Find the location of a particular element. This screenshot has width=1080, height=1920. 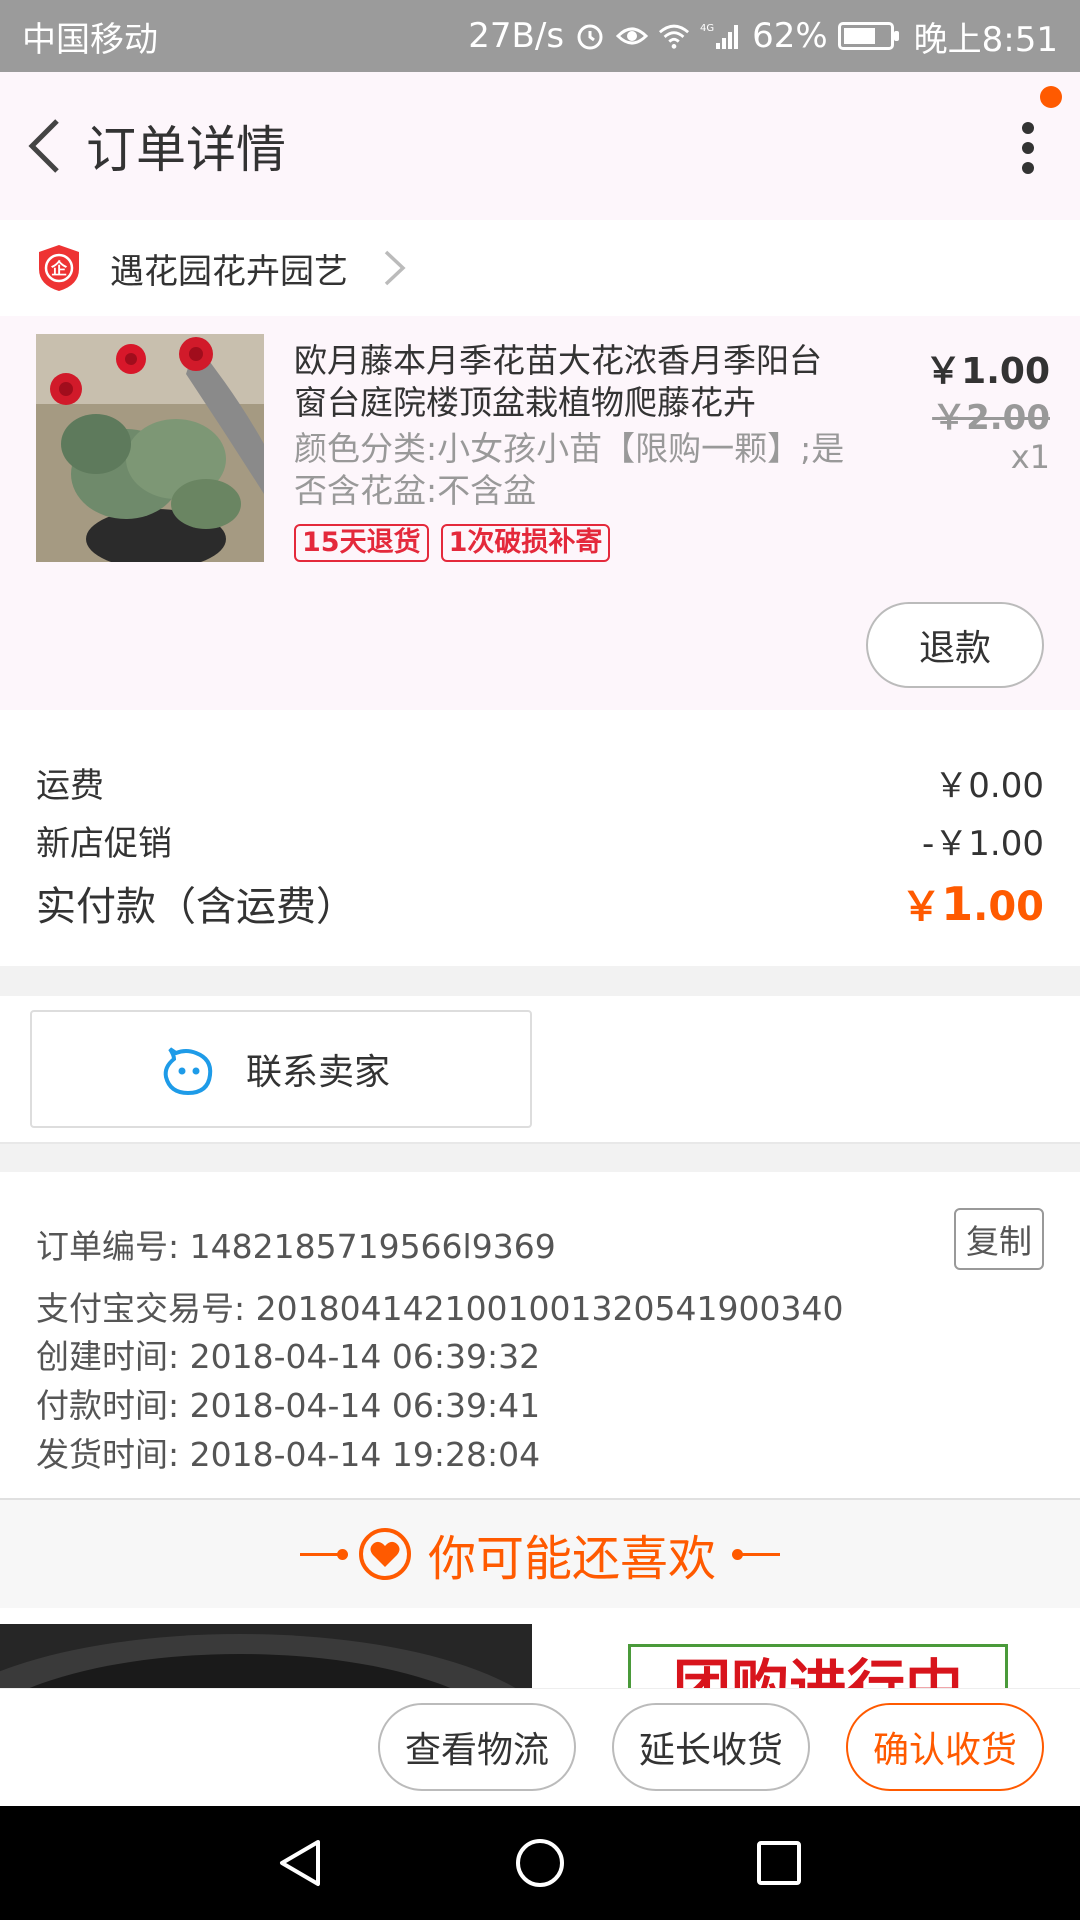

svg-text: 4G is located at coordinates (707, 28).